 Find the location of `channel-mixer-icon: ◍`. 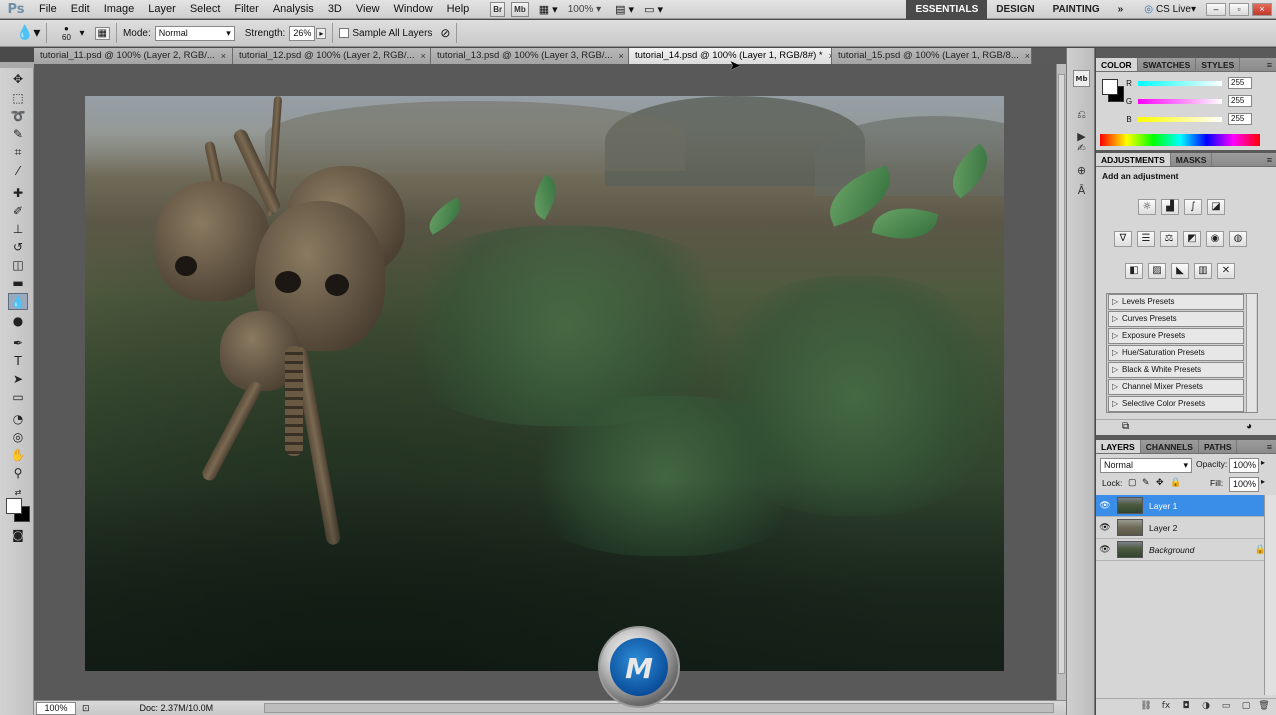

channel-mixer-icon: ◍ is located at coordinates (1238, 239).